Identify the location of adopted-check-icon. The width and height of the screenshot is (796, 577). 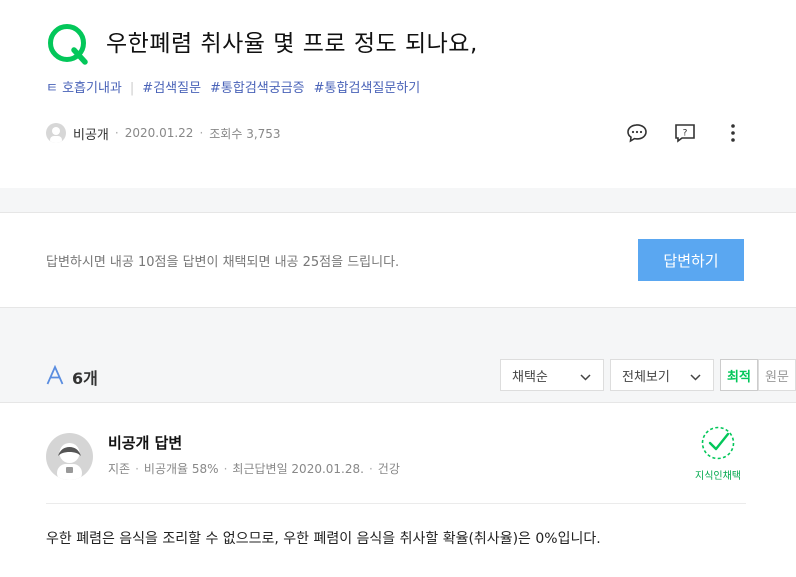
(718, 445).